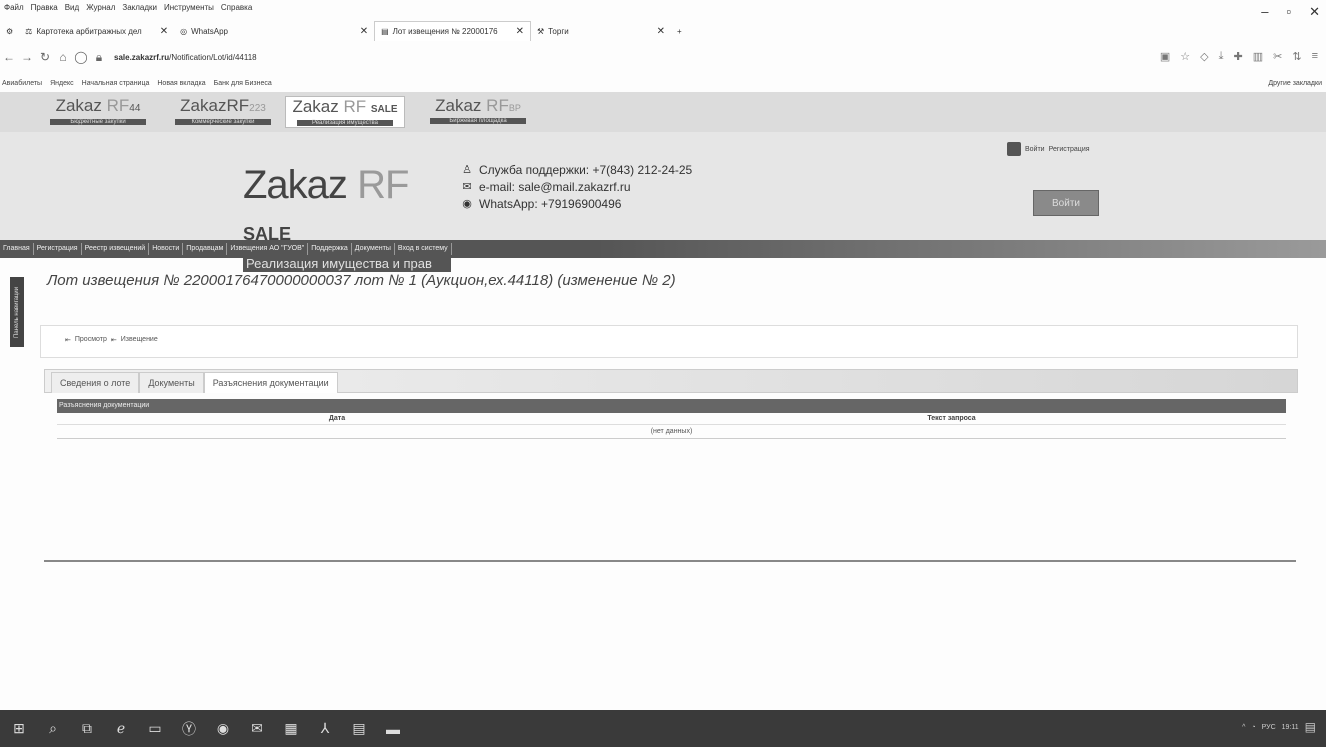  Describe the element at coordinates (62, 83) in the screenshot. I see `bookmark: Яндекс` at that location.